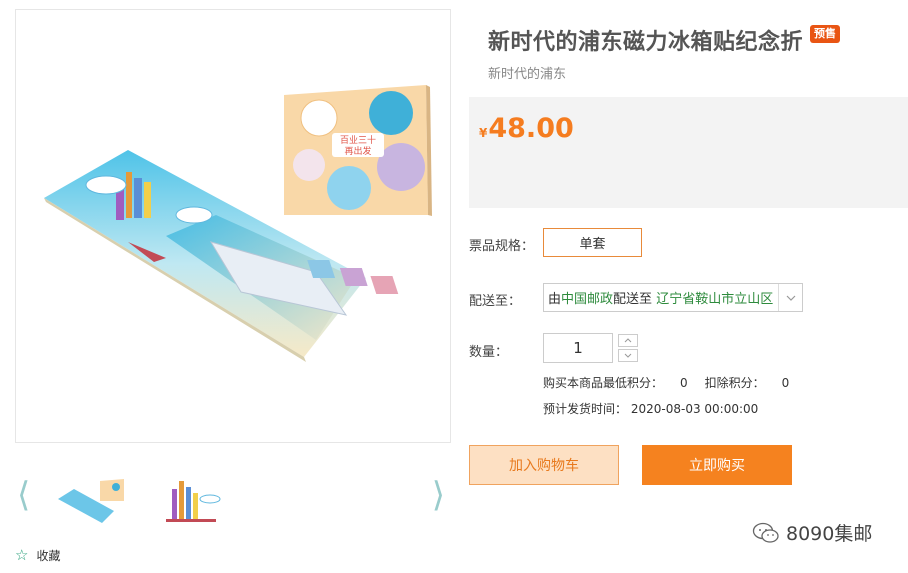 This screenshot has height=573, width=908. Describe the element at coordinates (688, 152) in the screenshot. I see `price-box: ¥ 48.00` at that location.